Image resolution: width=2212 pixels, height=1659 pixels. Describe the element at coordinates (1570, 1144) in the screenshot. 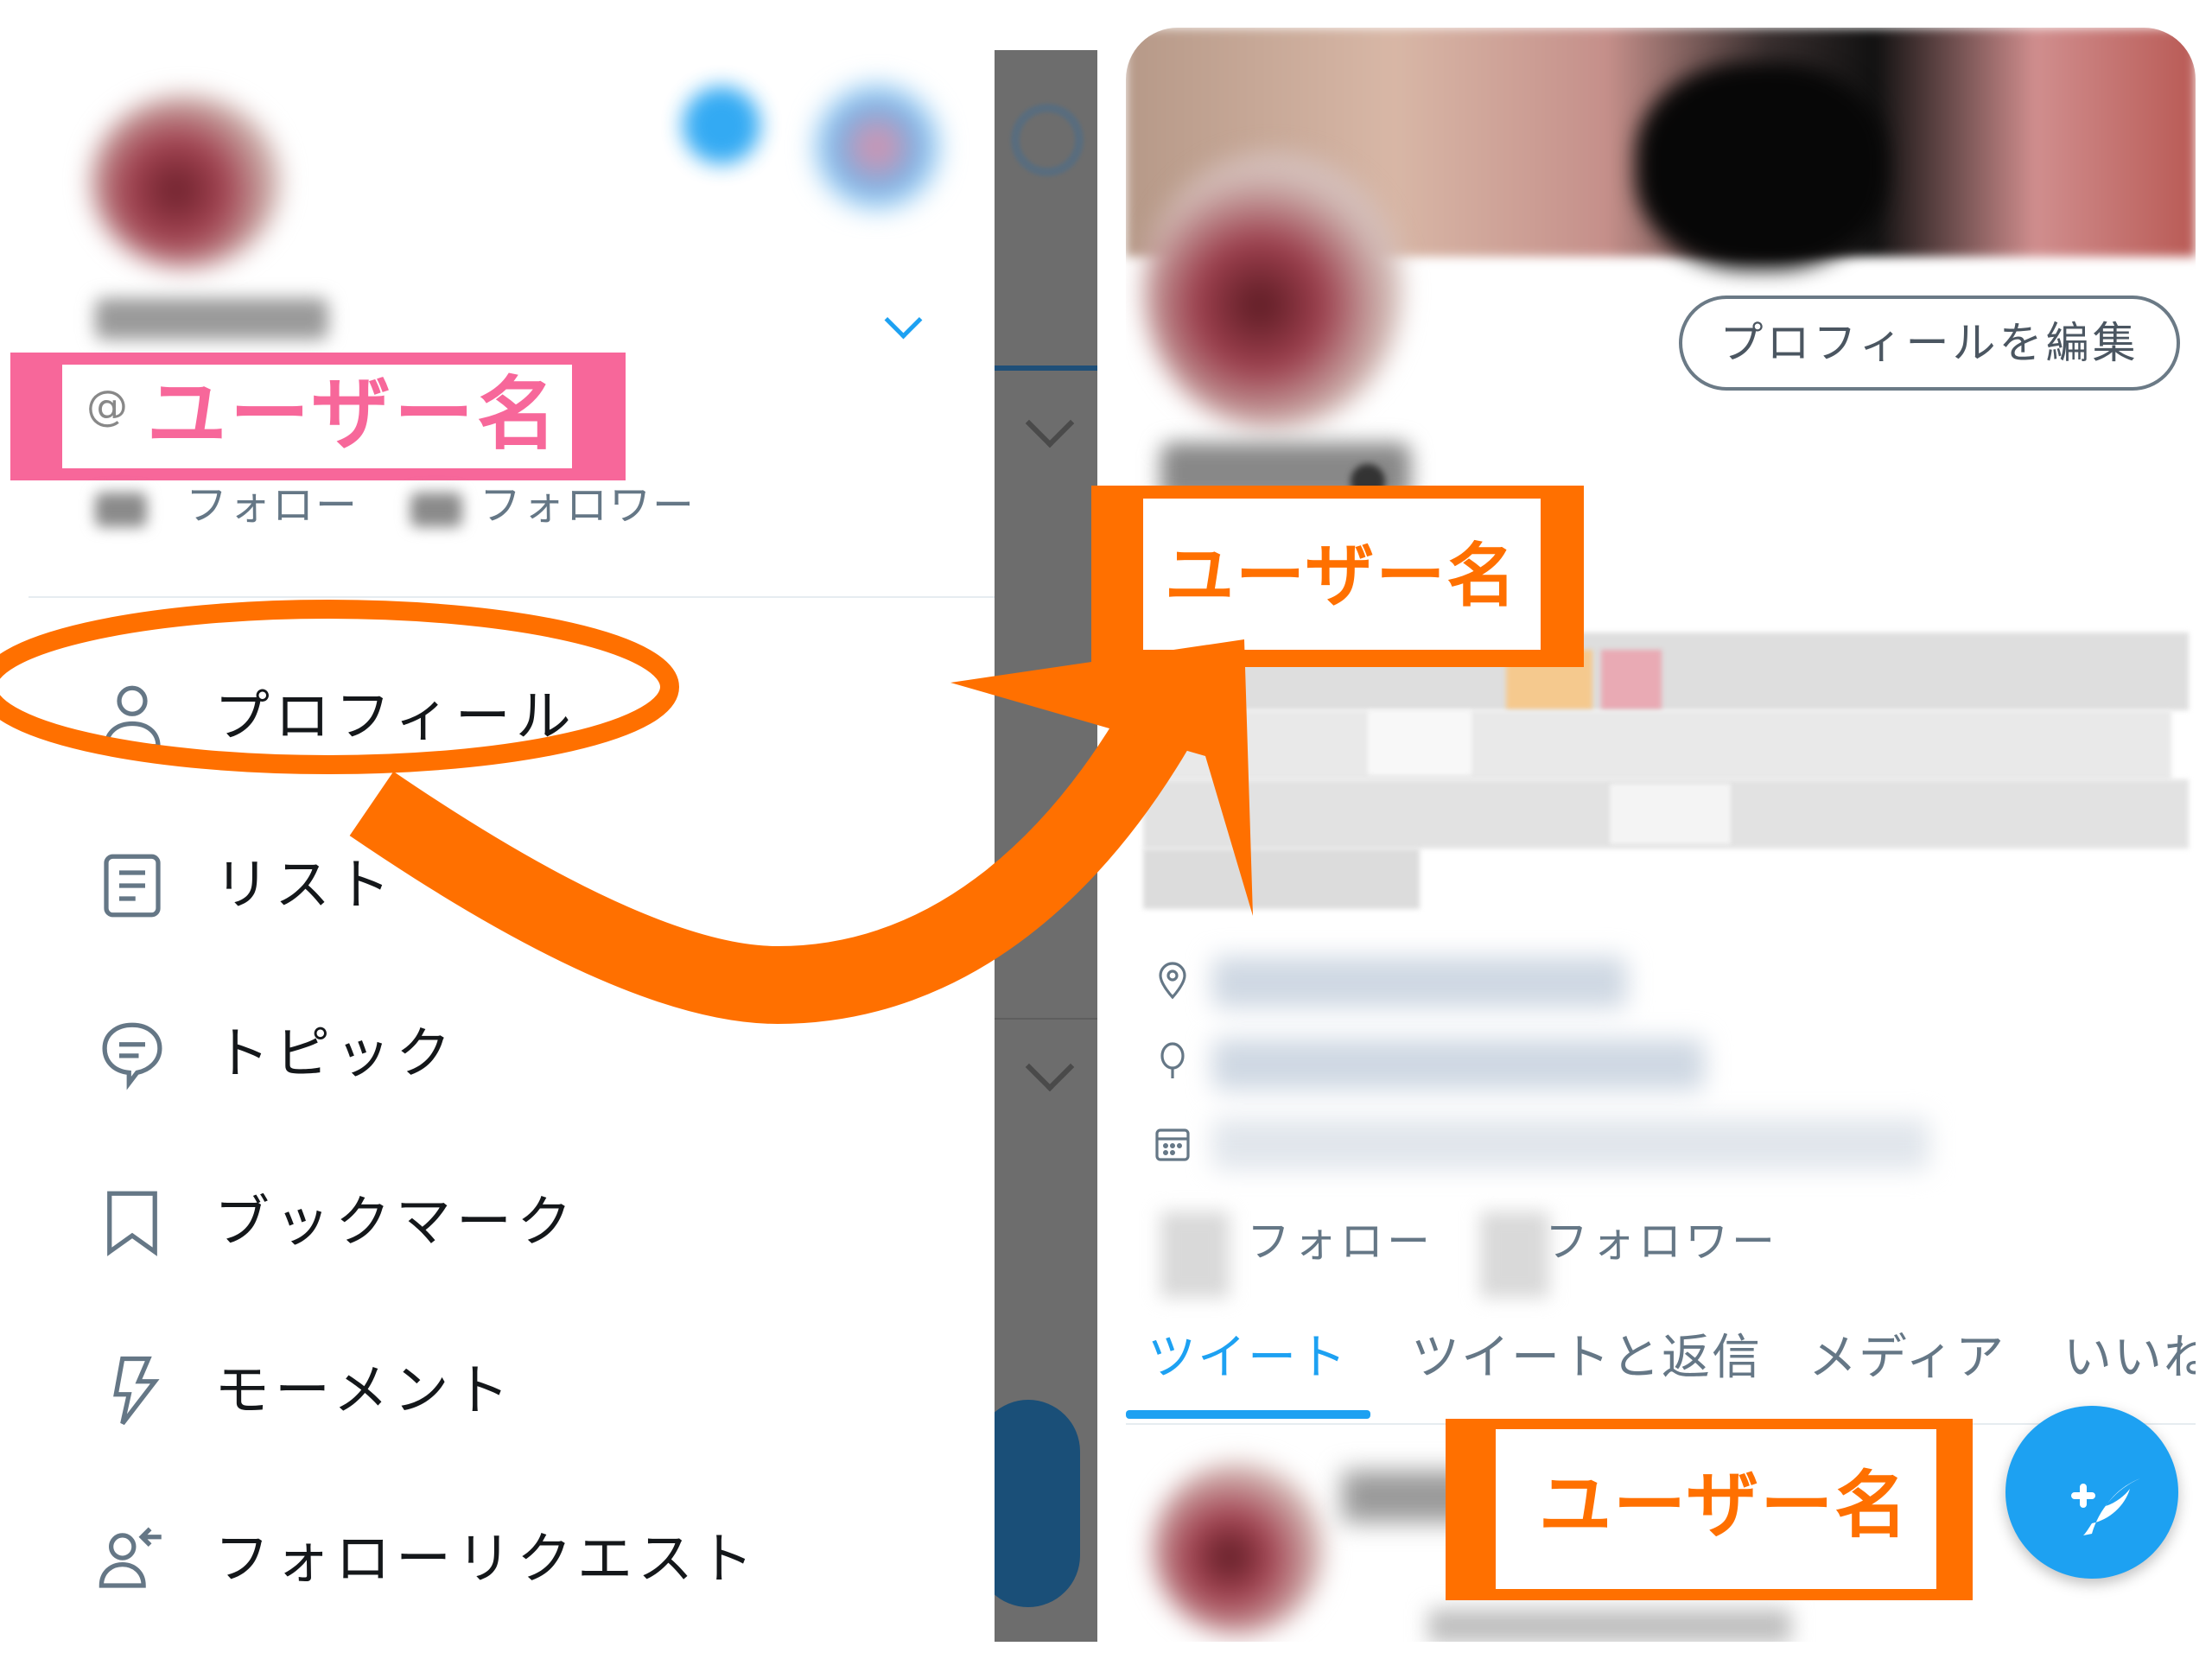

I see `blurred-join-date` at that location.